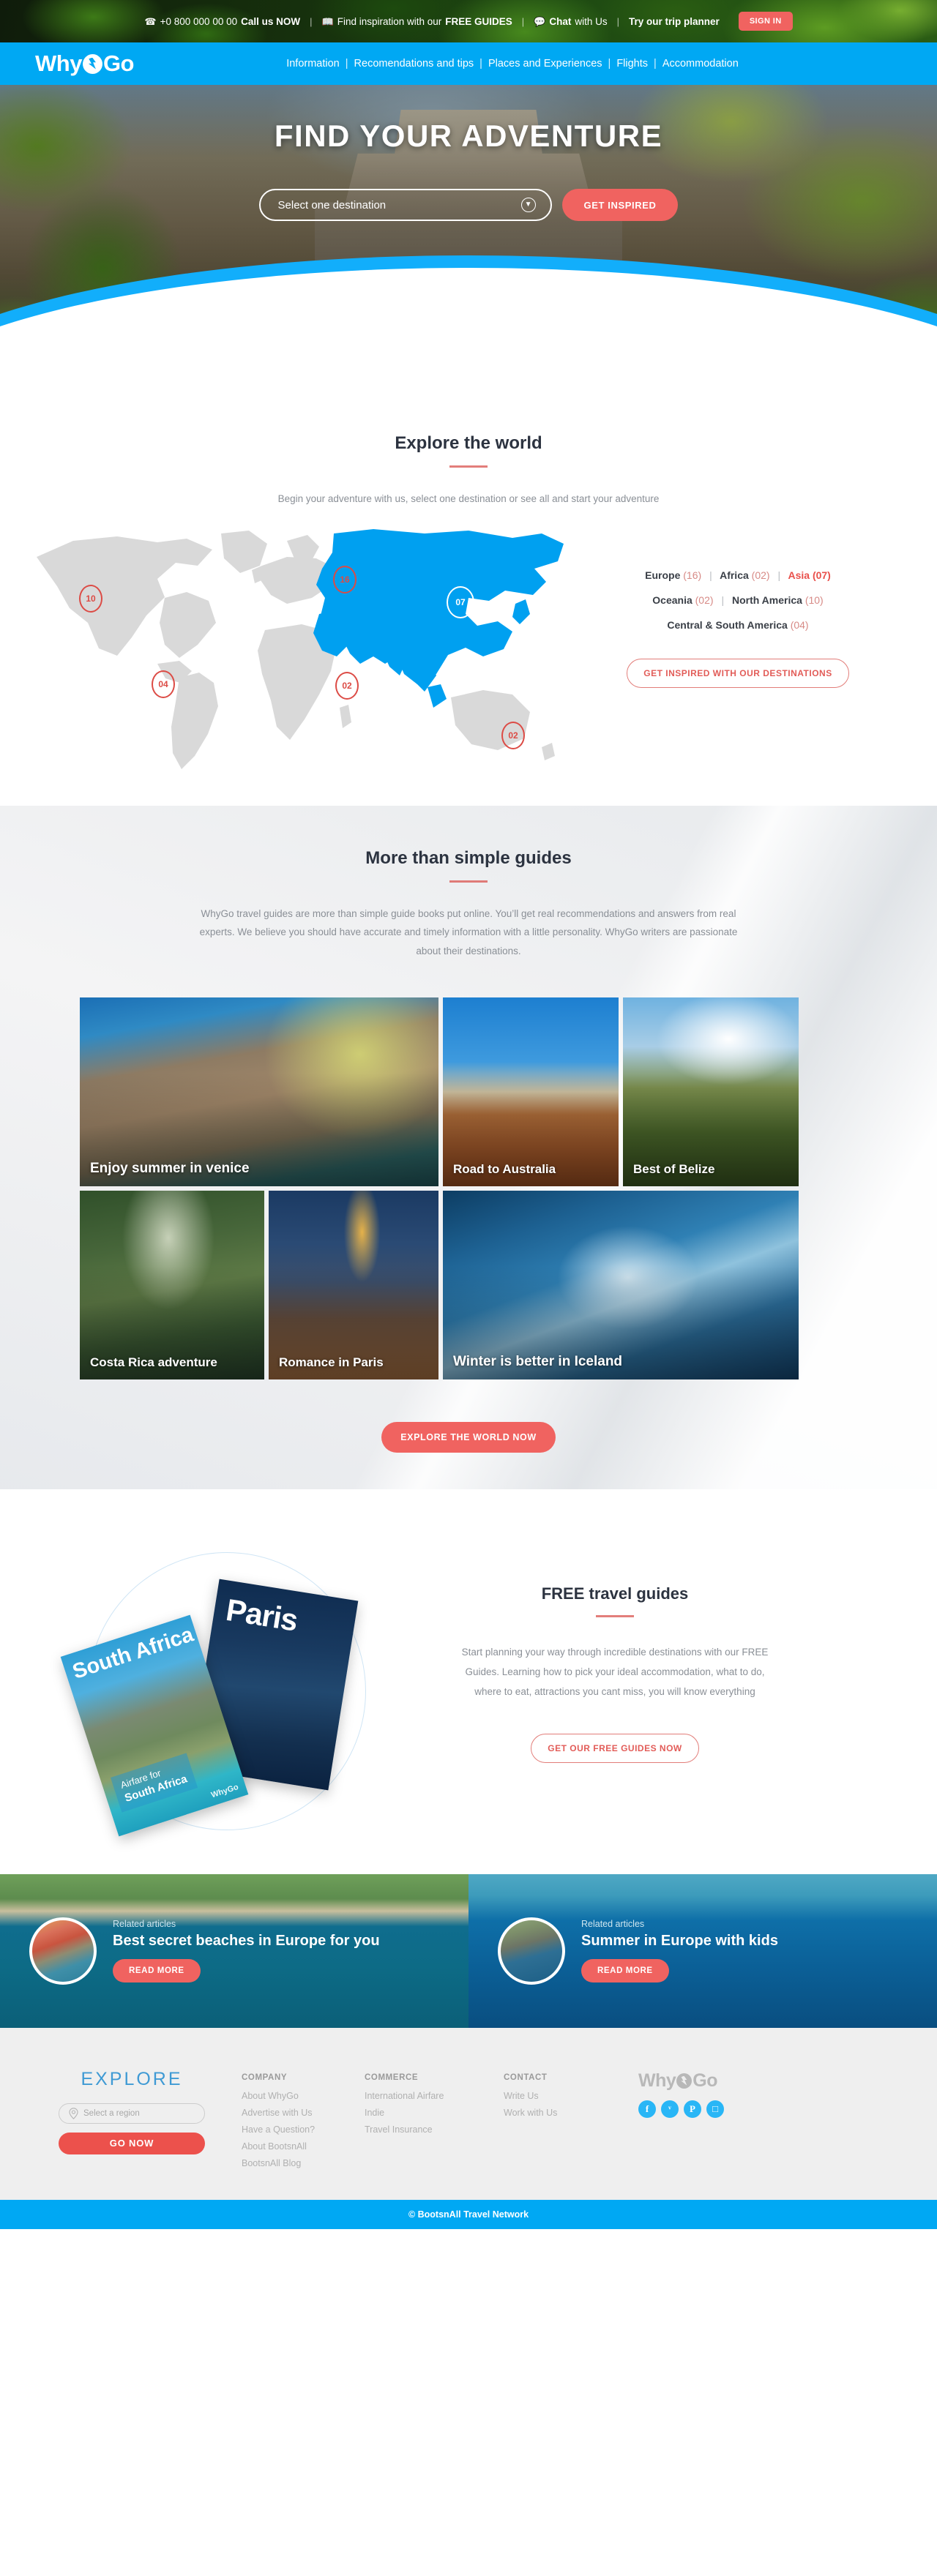 The width and height of the screenshot is (937, 2576). I want to click on guide-card-title: Best of Belize, so click(674, 1168).